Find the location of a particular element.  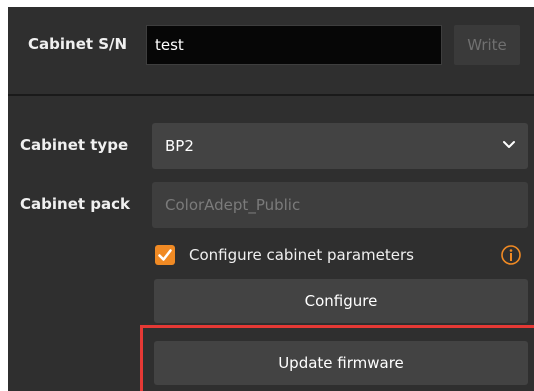

cabinet-sn-label: Cabinet S/N is located at coordinates (78, 44).